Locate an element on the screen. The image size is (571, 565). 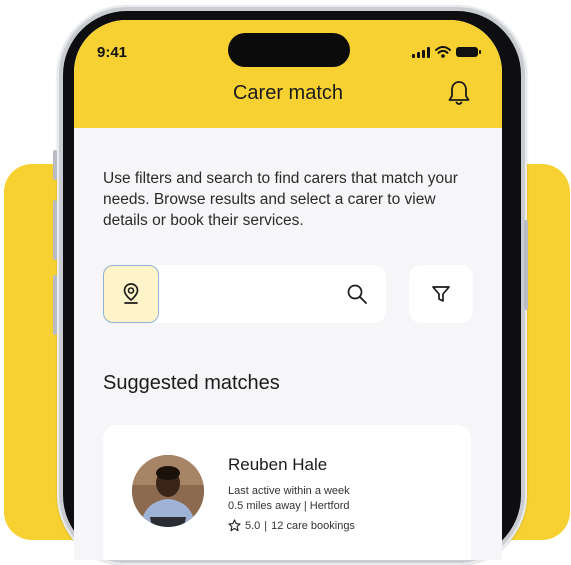
dynamic-island is located at coordinates (289, 50).